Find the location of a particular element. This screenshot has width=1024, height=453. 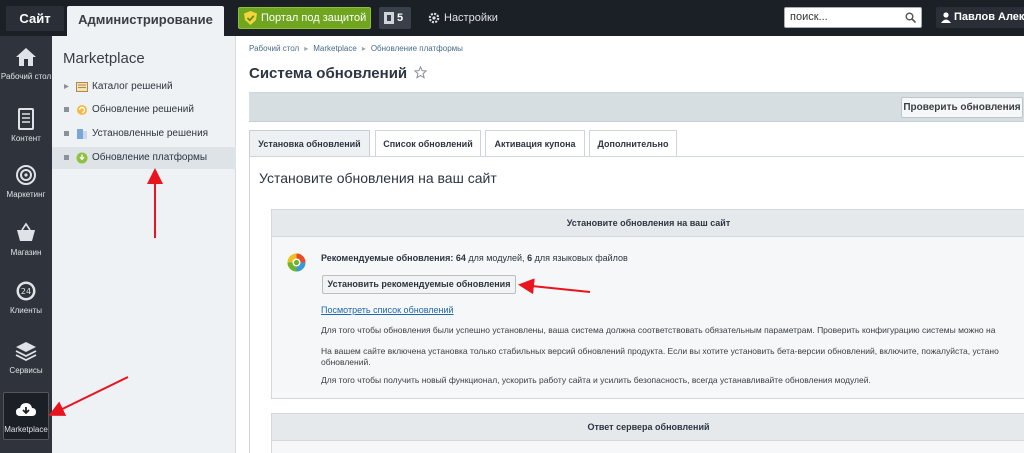

menu-item-platform-update: Обновление платформы is located at coordinates (144, 158).